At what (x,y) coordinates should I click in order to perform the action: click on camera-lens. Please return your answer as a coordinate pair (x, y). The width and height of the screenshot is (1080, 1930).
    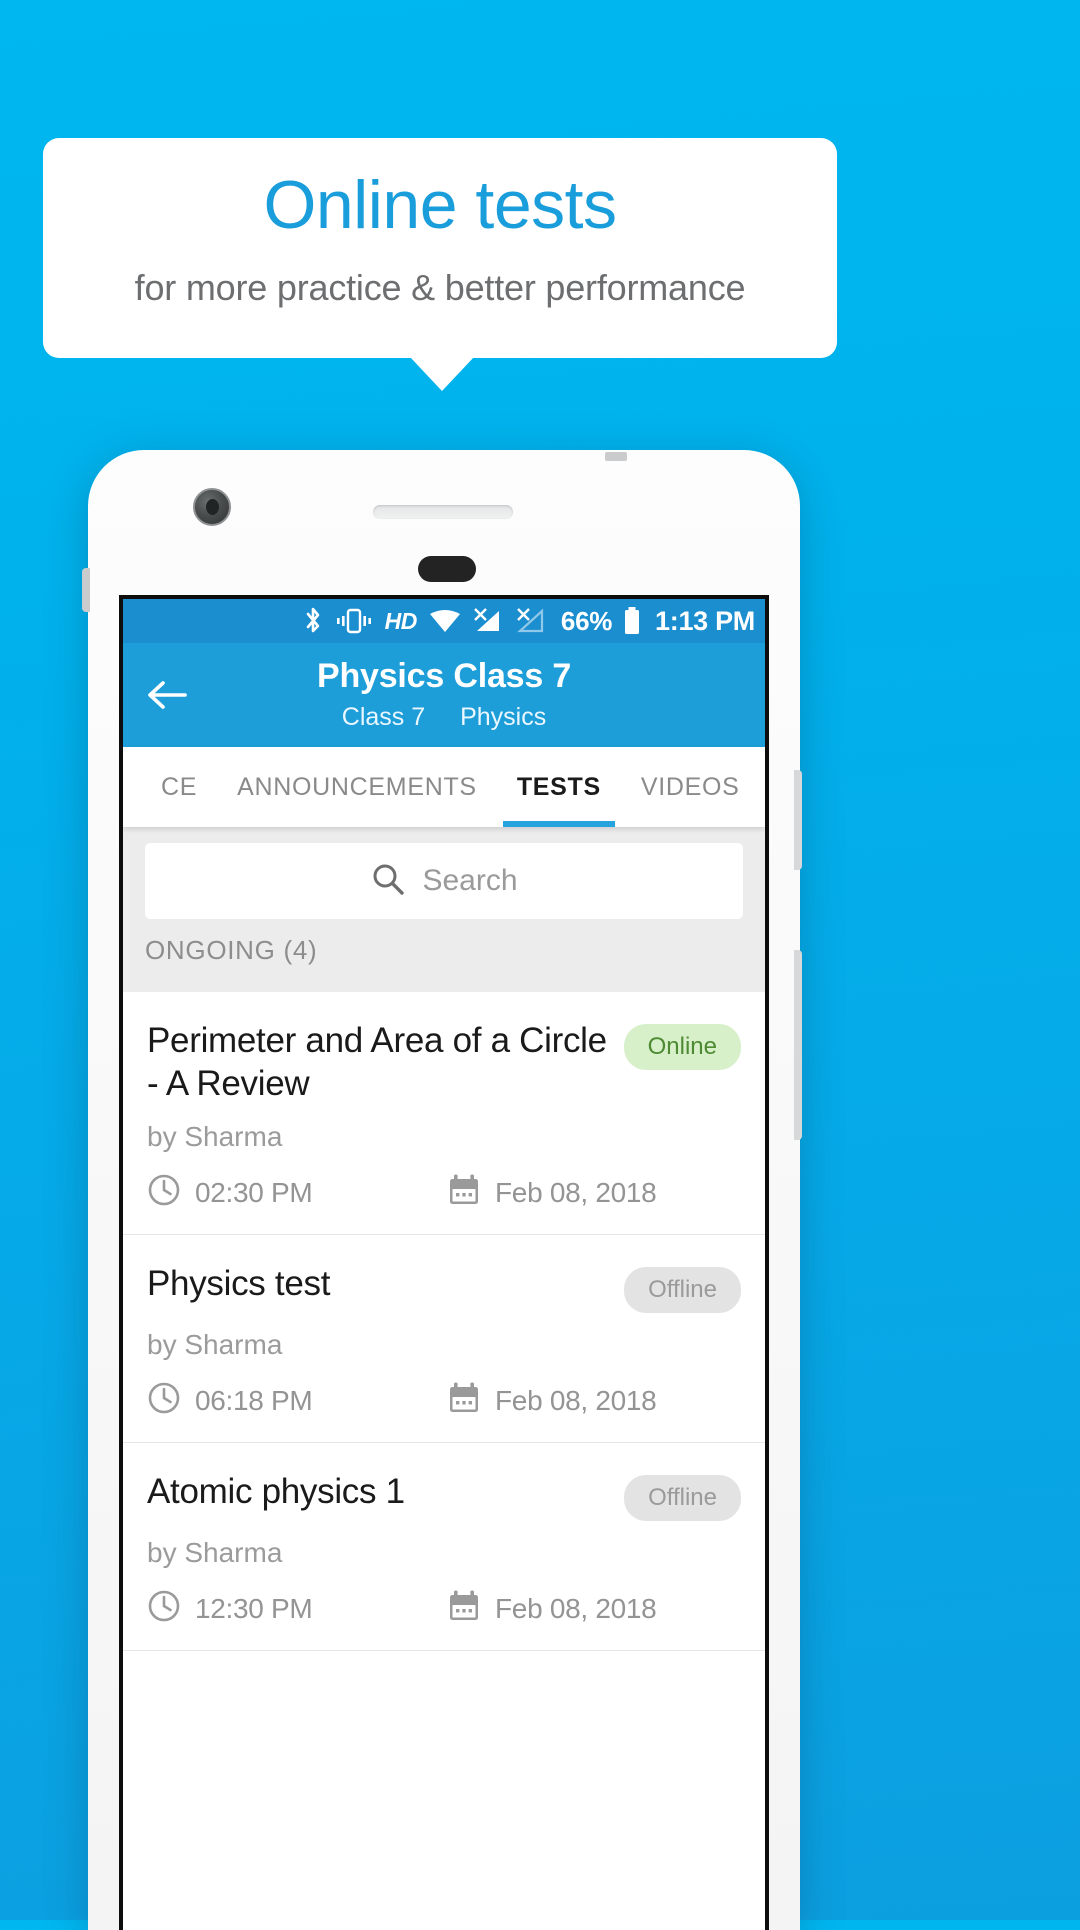
    Looking at the image, I should click on (212, 507).